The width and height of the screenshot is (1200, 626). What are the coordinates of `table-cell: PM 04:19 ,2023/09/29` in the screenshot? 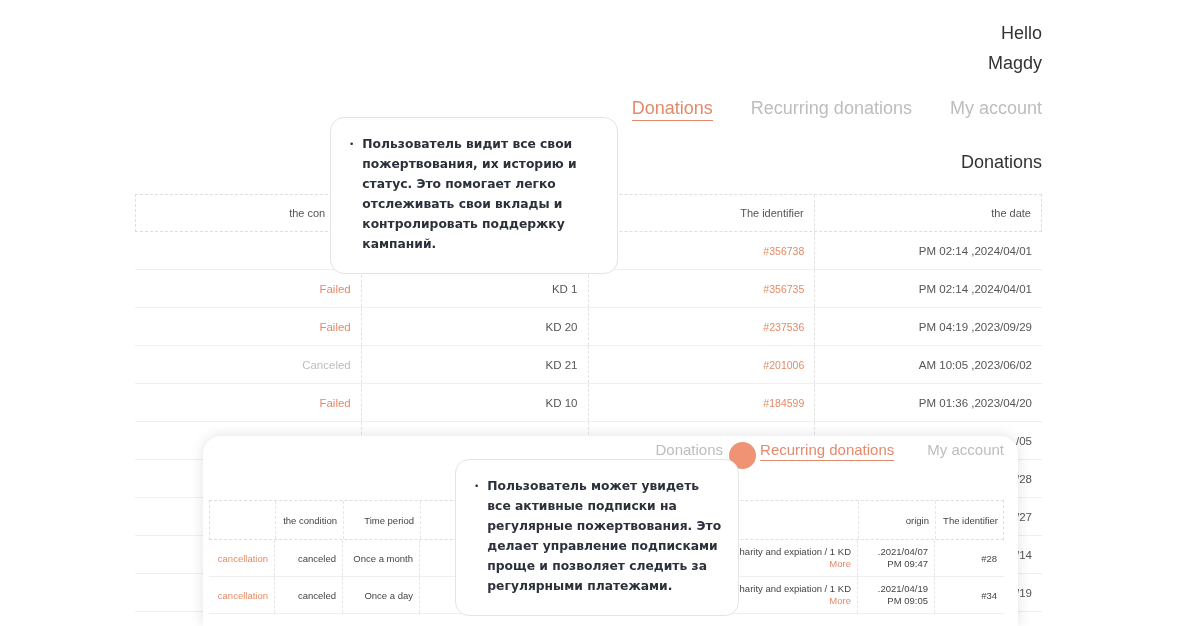 It's located at (975, 326).